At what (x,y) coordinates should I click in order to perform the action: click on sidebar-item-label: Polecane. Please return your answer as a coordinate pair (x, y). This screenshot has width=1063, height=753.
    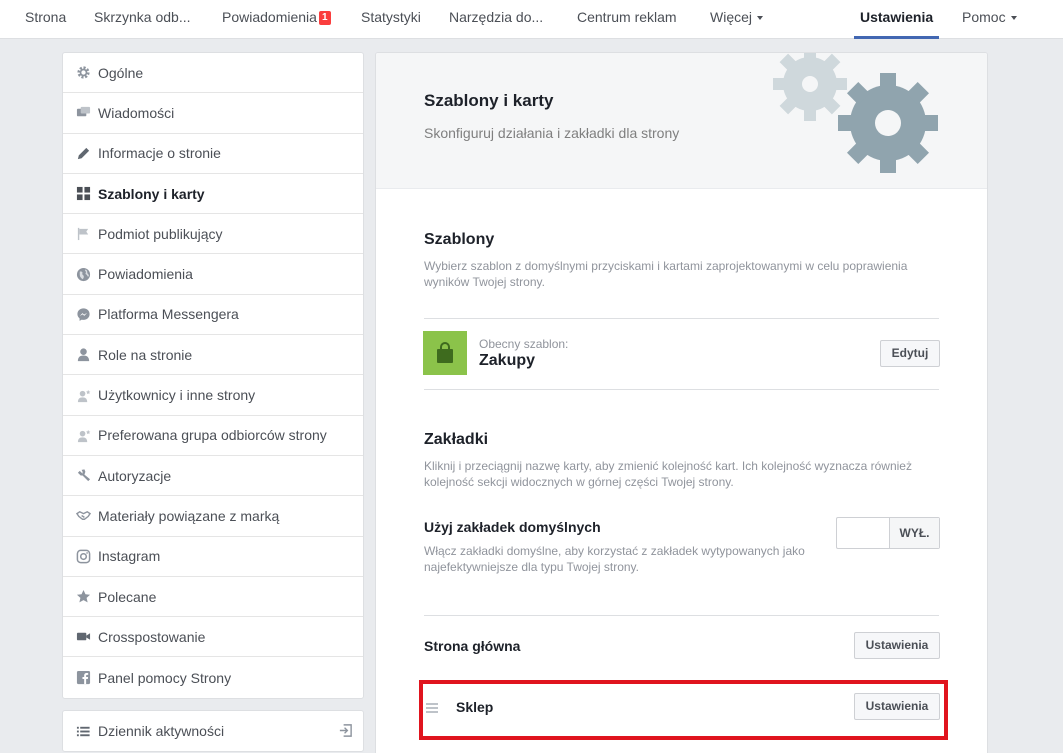
    Looking at the image, I should click on (127, 596).